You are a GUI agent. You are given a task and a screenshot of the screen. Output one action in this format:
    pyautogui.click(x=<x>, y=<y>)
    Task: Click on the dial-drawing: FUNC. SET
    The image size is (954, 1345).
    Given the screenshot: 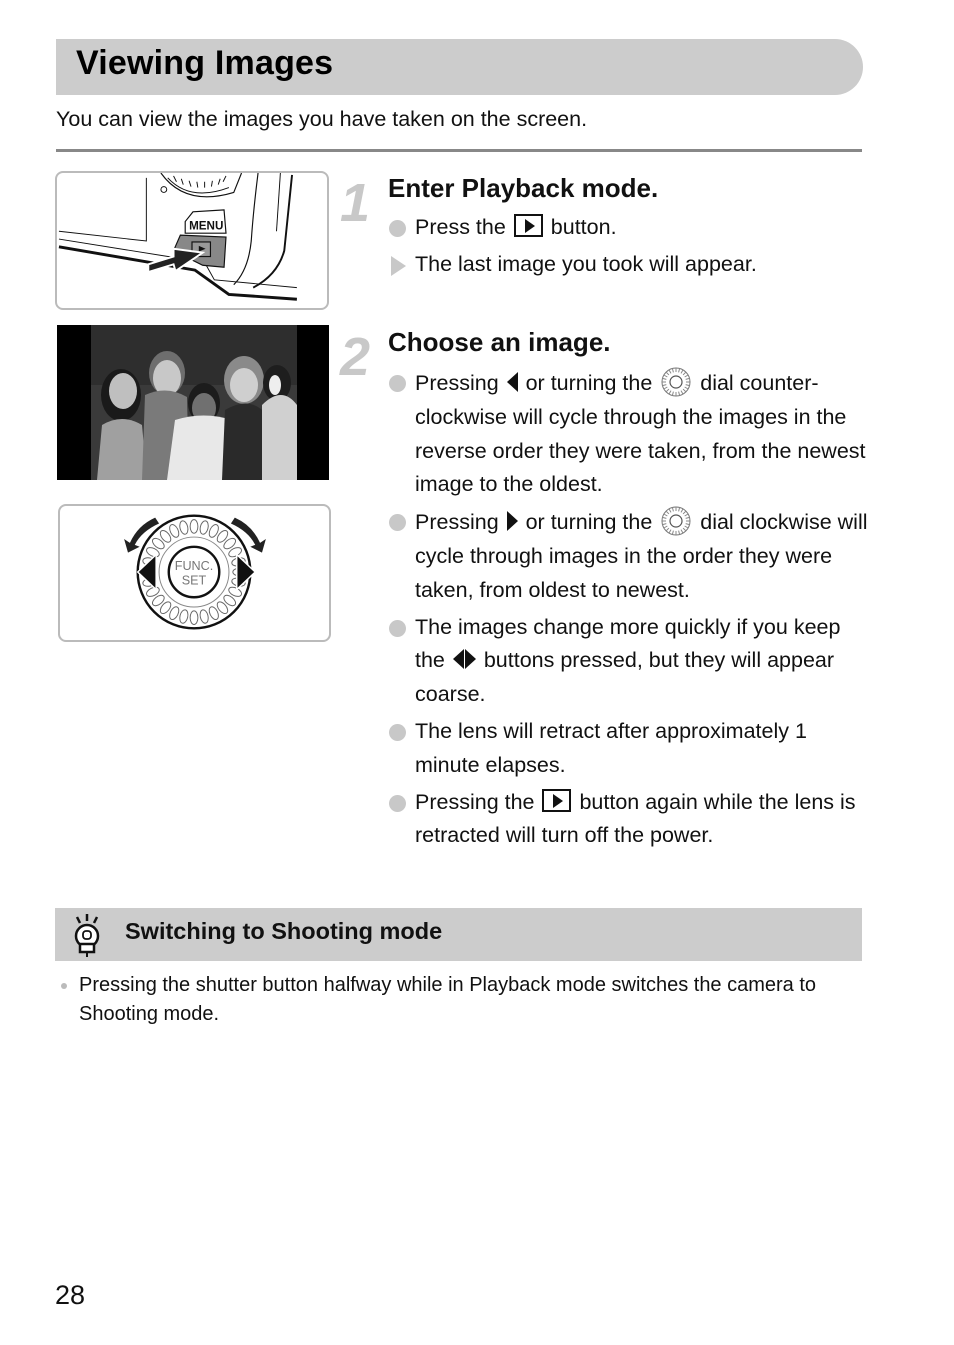 What is the action you would take?
    pyautogui.click(x=195, y=572)
    